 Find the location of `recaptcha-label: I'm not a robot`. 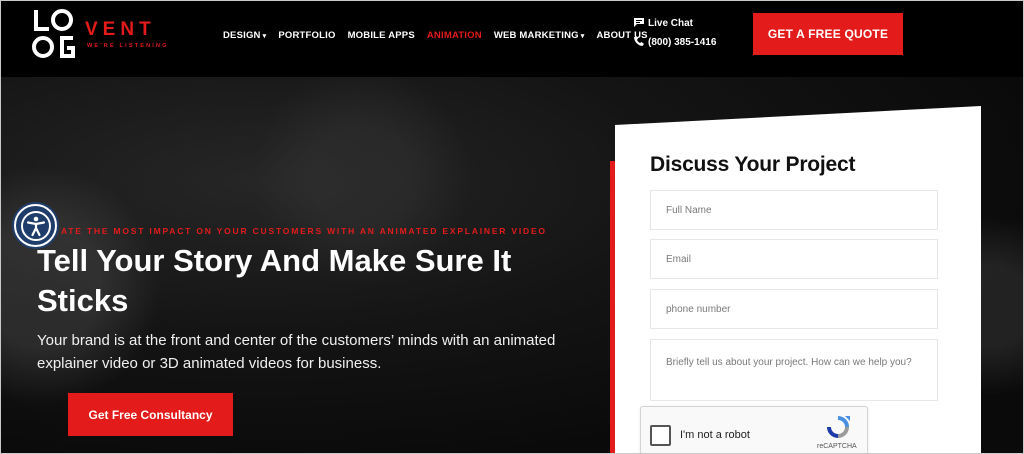

recaptcha-label: I'm not a robot is located at coordinates (715, 435).